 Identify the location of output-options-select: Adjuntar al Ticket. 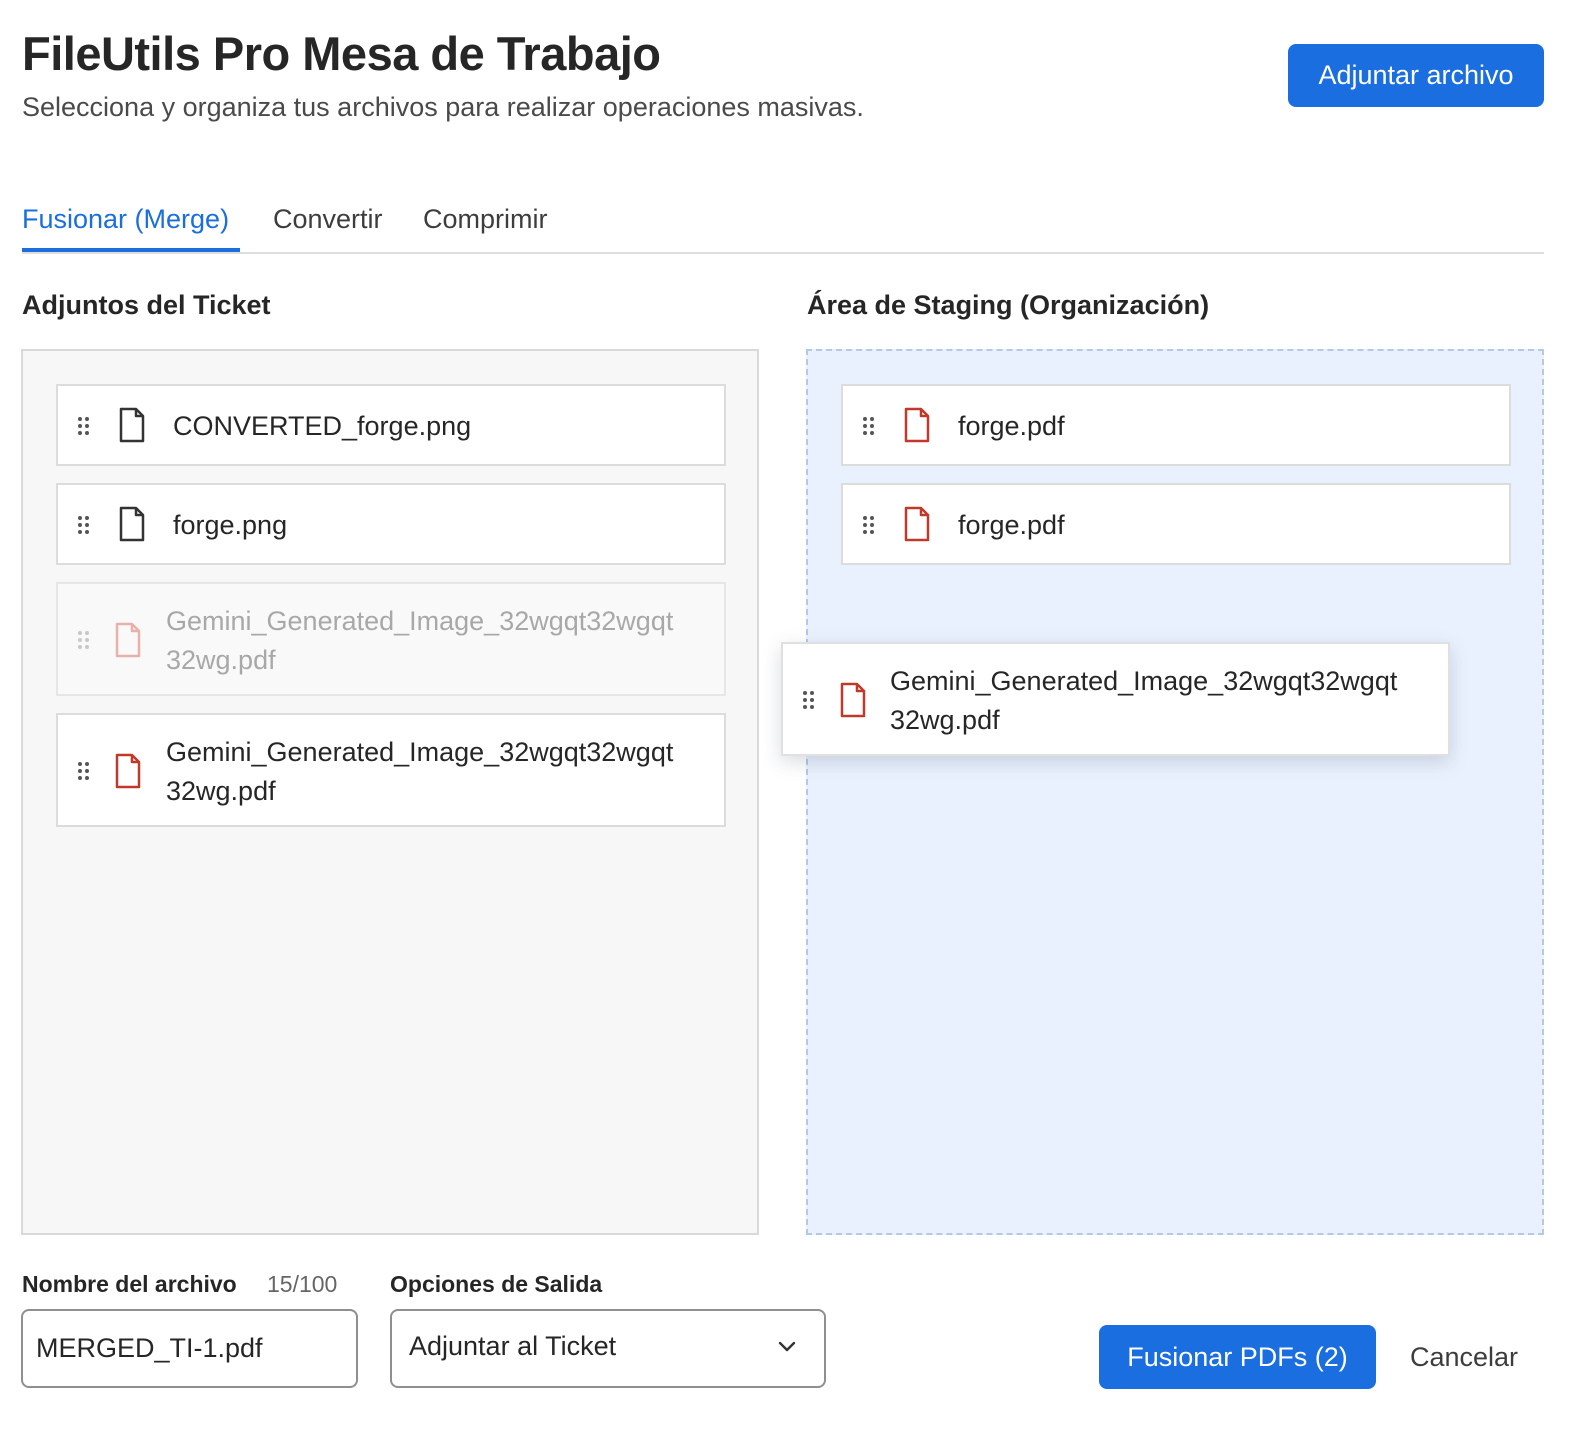
(608, 1348).